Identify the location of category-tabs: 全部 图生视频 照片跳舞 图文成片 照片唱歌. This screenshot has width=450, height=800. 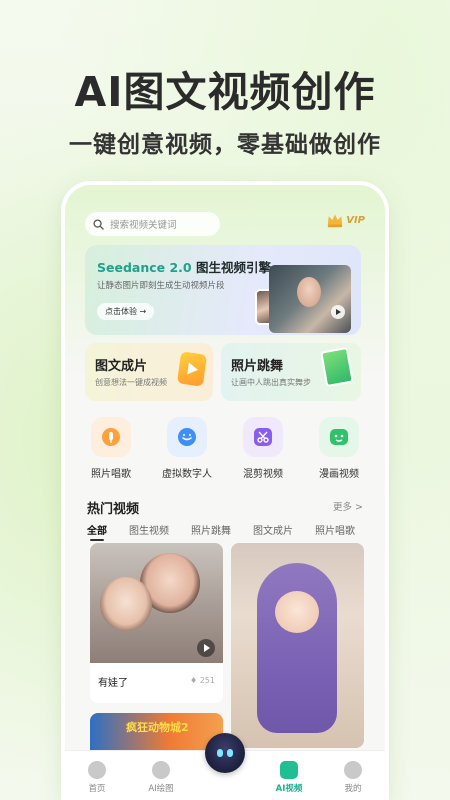
(232, 531).